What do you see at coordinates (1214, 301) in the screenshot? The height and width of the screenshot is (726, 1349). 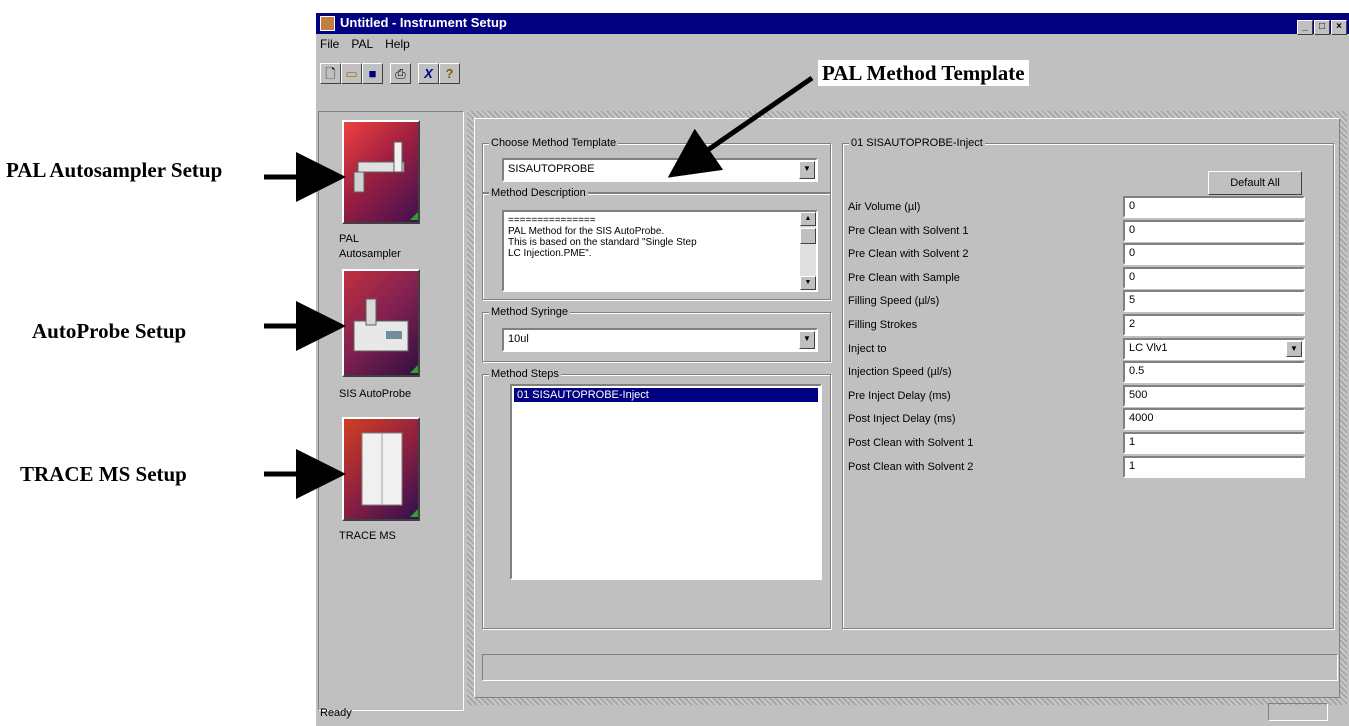 I see `param-input: 5` at bounding box center [1214, 301].